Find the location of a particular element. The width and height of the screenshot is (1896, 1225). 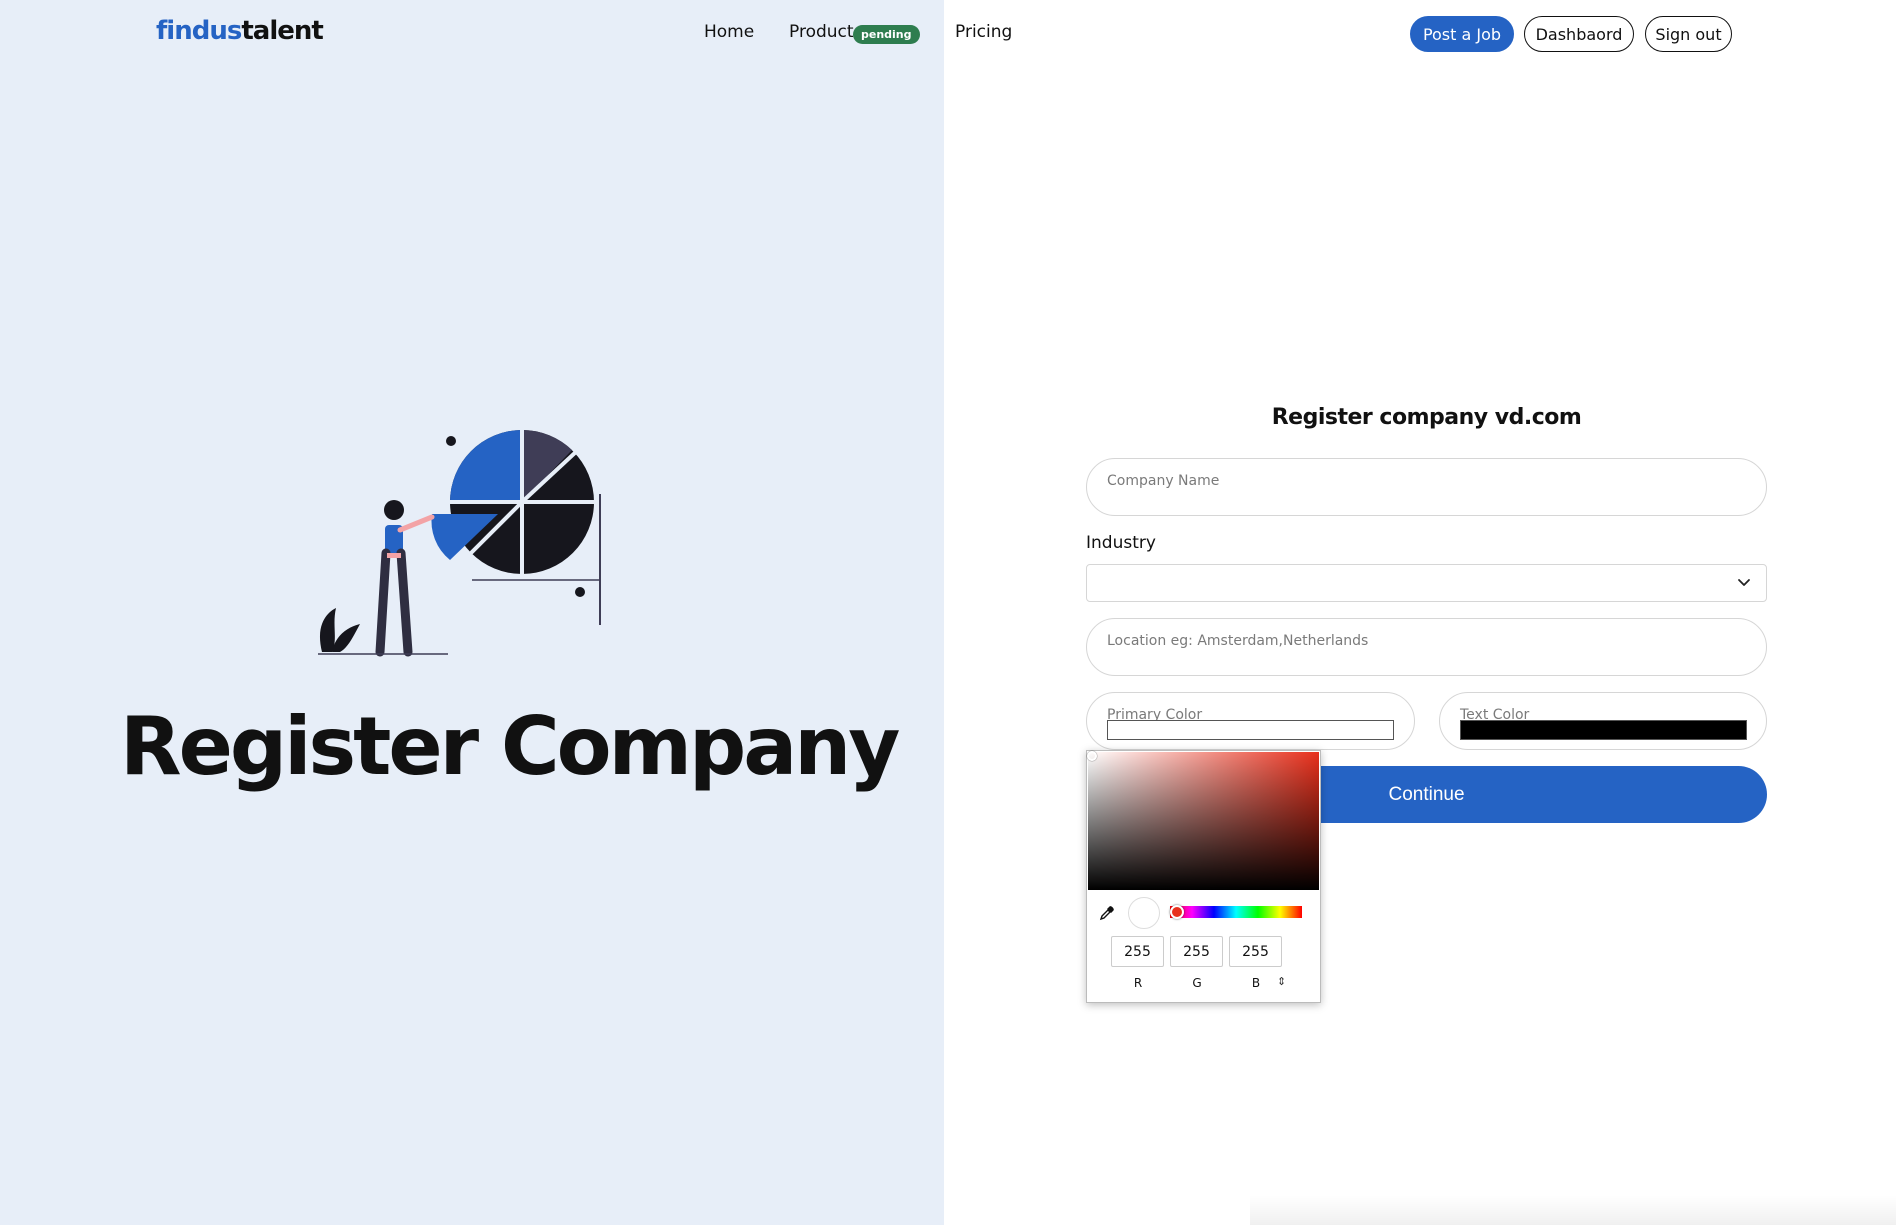

company-name-placeholder: Company Name is located at coordinates (1163, 481).